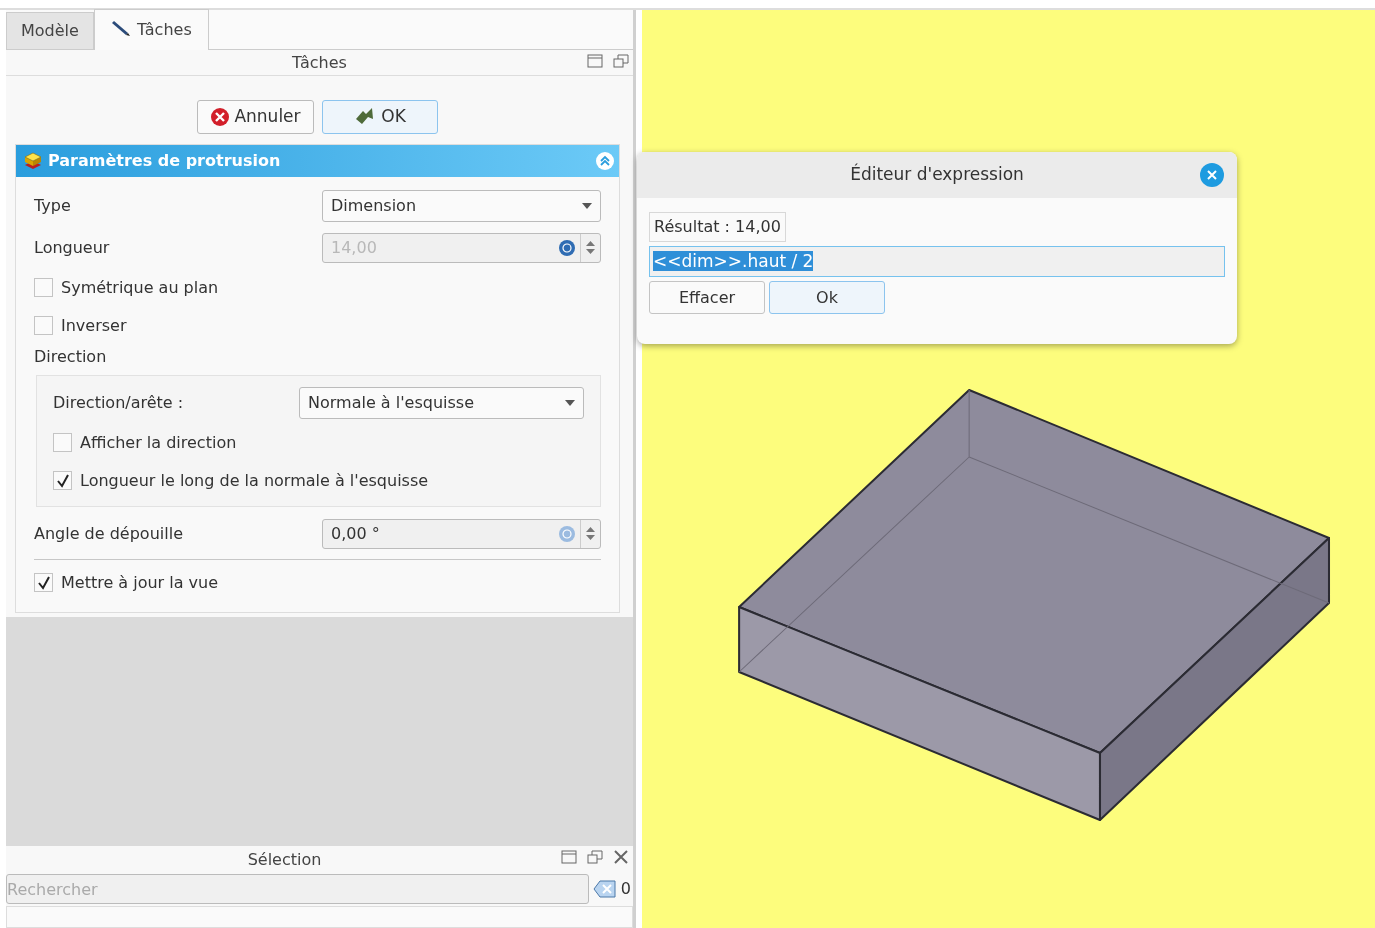  What do you see at coordinates (72, 247) in the screenshot?
I see `field-label: Longueur` at bounding box center [72, 247].